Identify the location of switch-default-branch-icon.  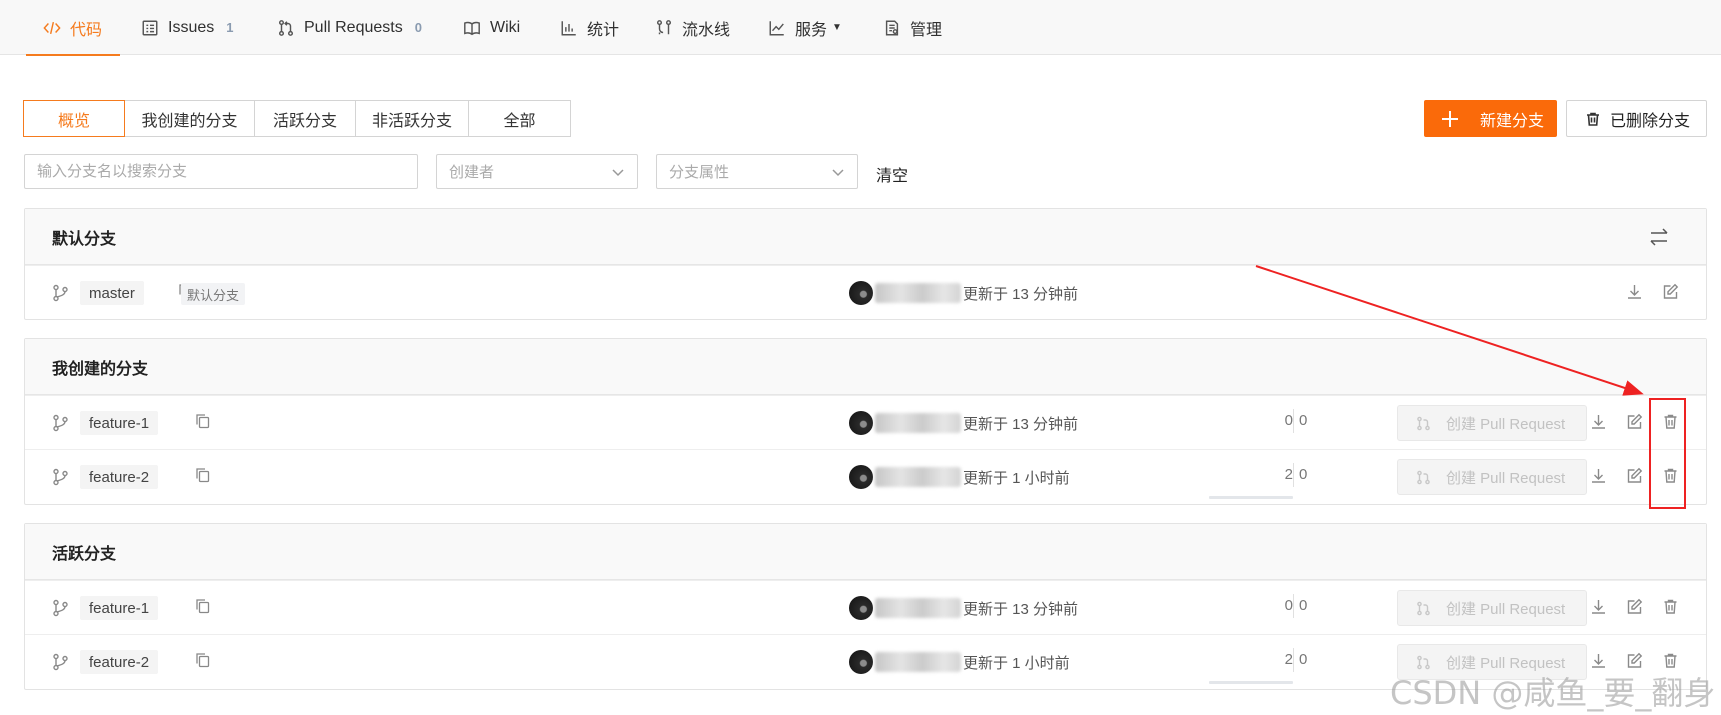
(1659, 237).